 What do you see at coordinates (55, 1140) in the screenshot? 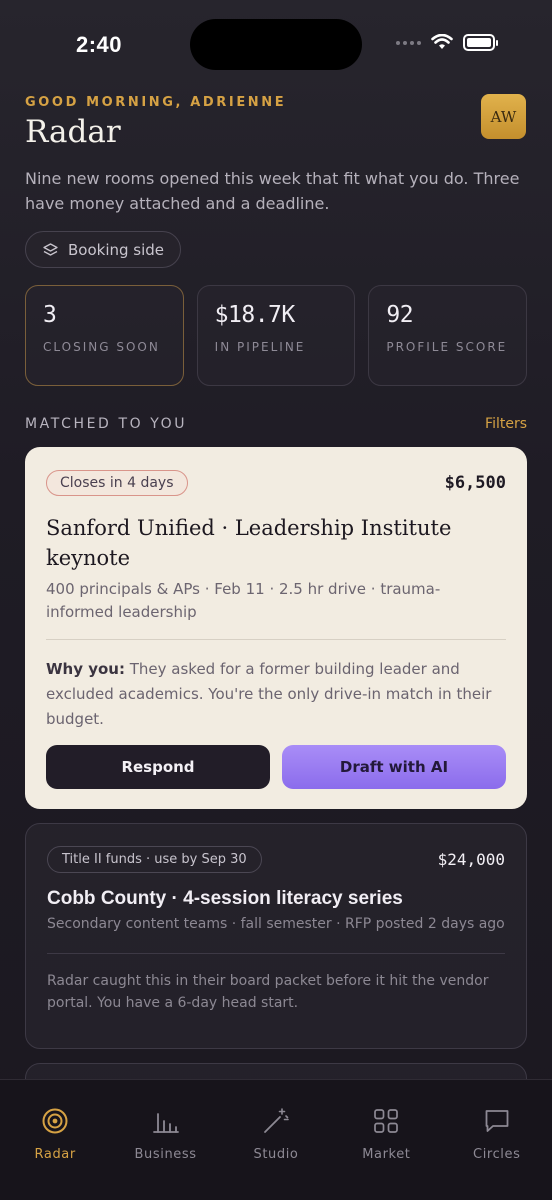
I see `tab-radar: Radar` at bounding box center [55, 1140].